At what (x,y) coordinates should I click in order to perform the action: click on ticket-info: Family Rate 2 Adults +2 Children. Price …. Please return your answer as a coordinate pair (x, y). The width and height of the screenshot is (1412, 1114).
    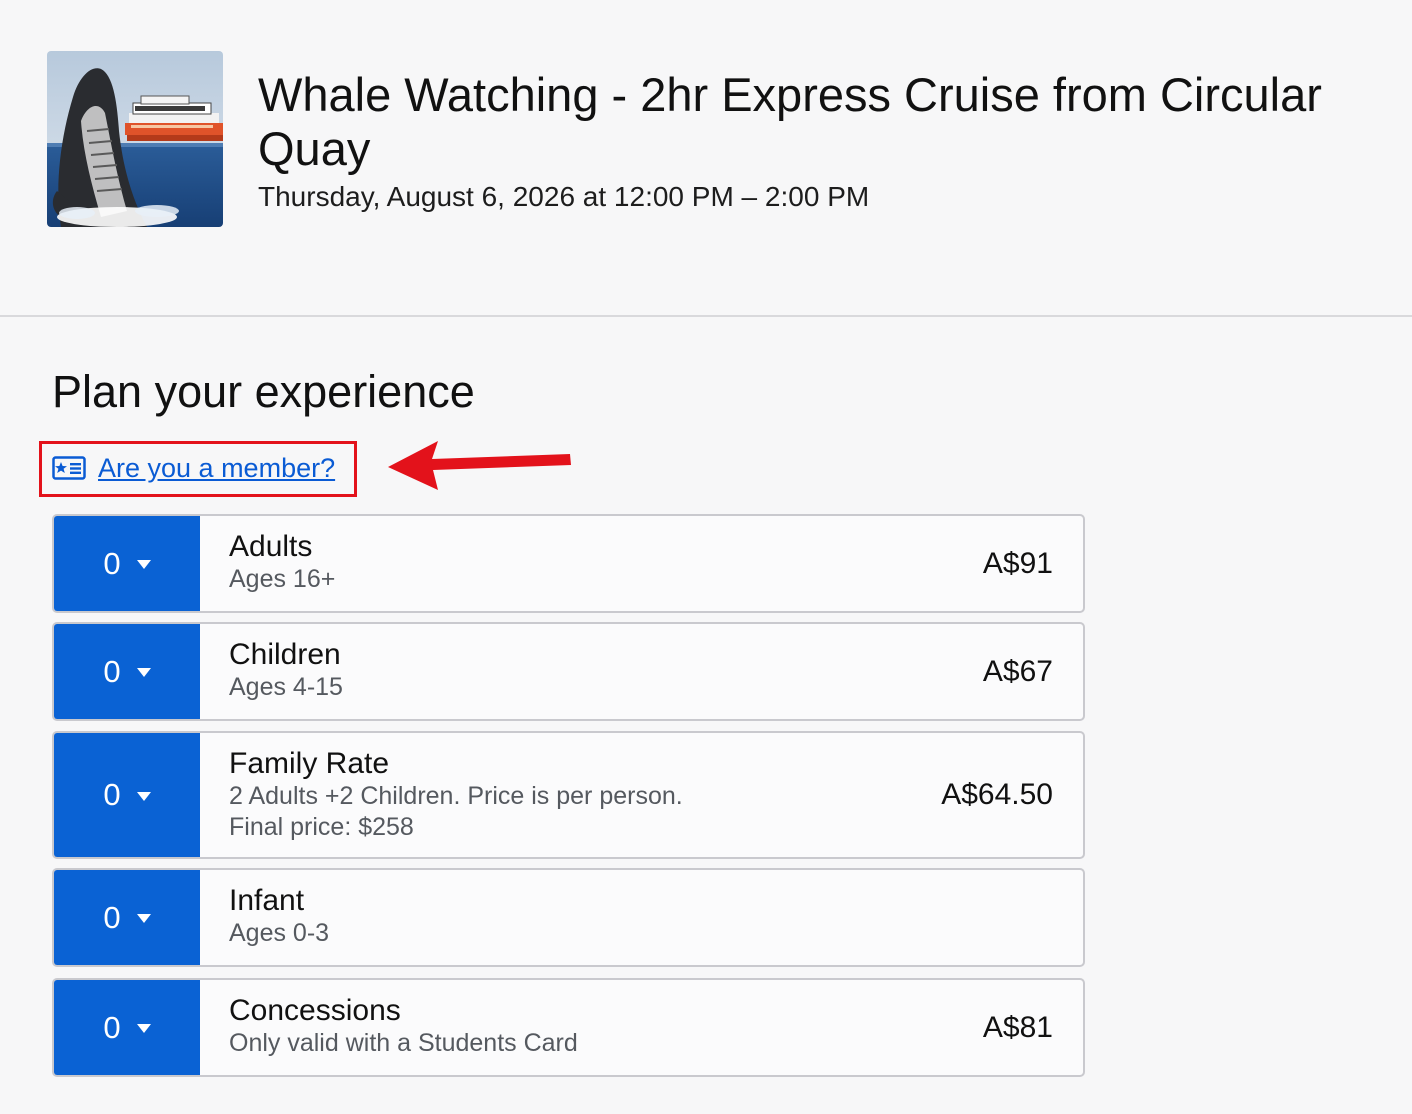
    Looking at the image, I should click on (456, 795).